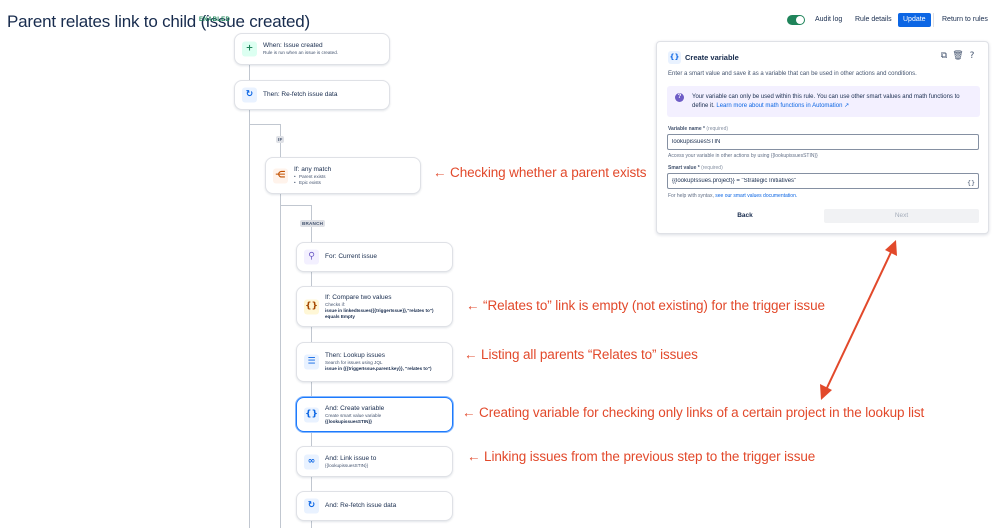 The image size is (999, 528). What do you see at coordinates (686, 129) in the screenshot?
I see `variable-name-label-text: Variable name *` at bounding box center [686, 129].